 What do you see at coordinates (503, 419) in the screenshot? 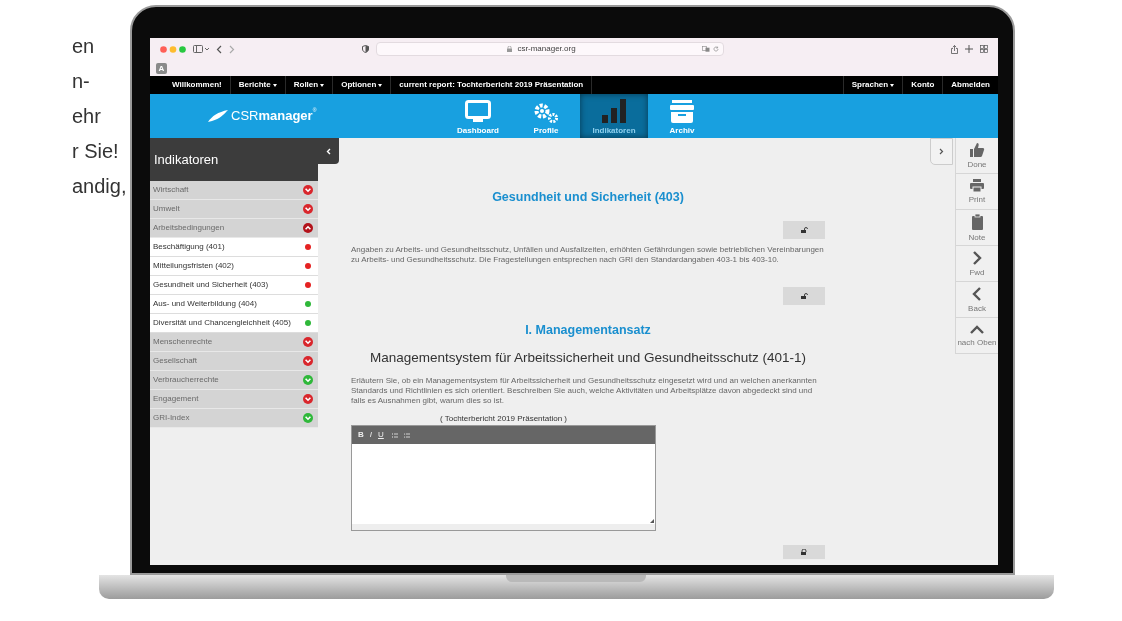
I see `editor-label: ( Tochterbericht 2019 Präsentation )` at bounding box center [503, 419].